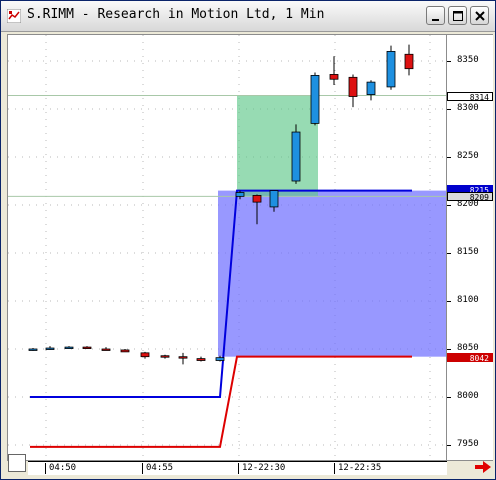 The image size is (496, 480). What do you see at coordinates (468, 108) in the screenshot?
I see `price-tick-label: 8300` at bounding box center [468, 108].